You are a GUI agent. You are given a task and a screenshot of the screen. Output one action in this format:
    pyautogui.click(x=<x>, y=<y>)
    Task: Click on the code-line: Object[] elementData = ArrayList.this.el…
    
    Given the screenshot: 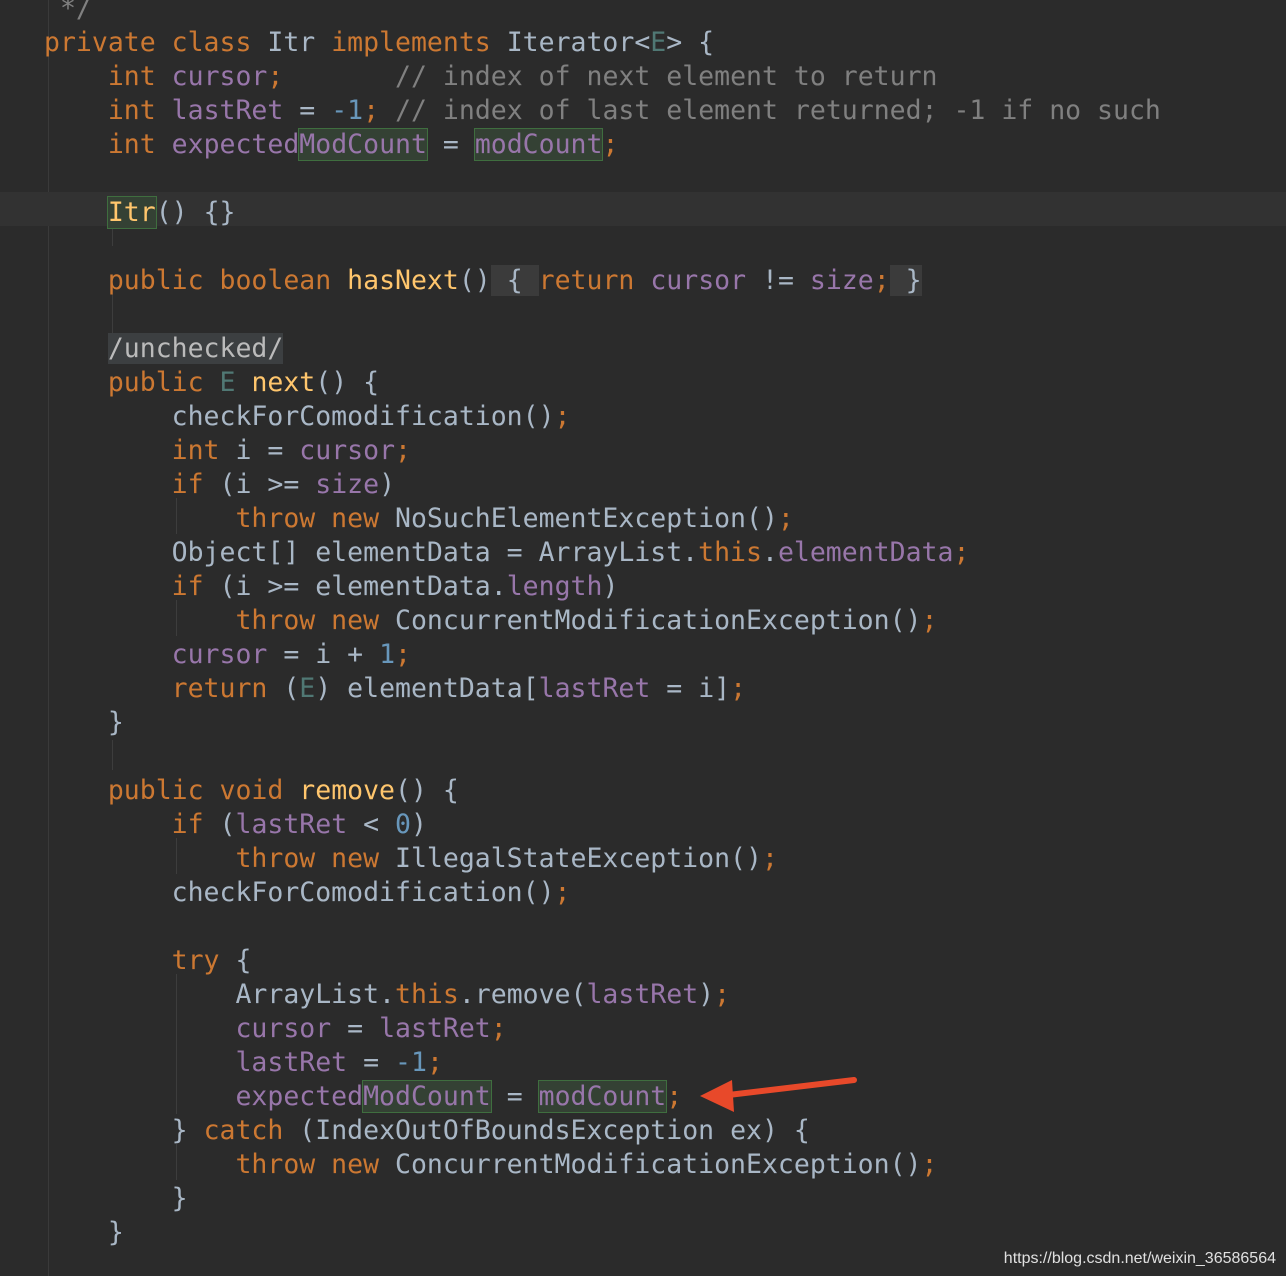 What is the action you would take?
    pyautogui.click(x=507, y=553)
    